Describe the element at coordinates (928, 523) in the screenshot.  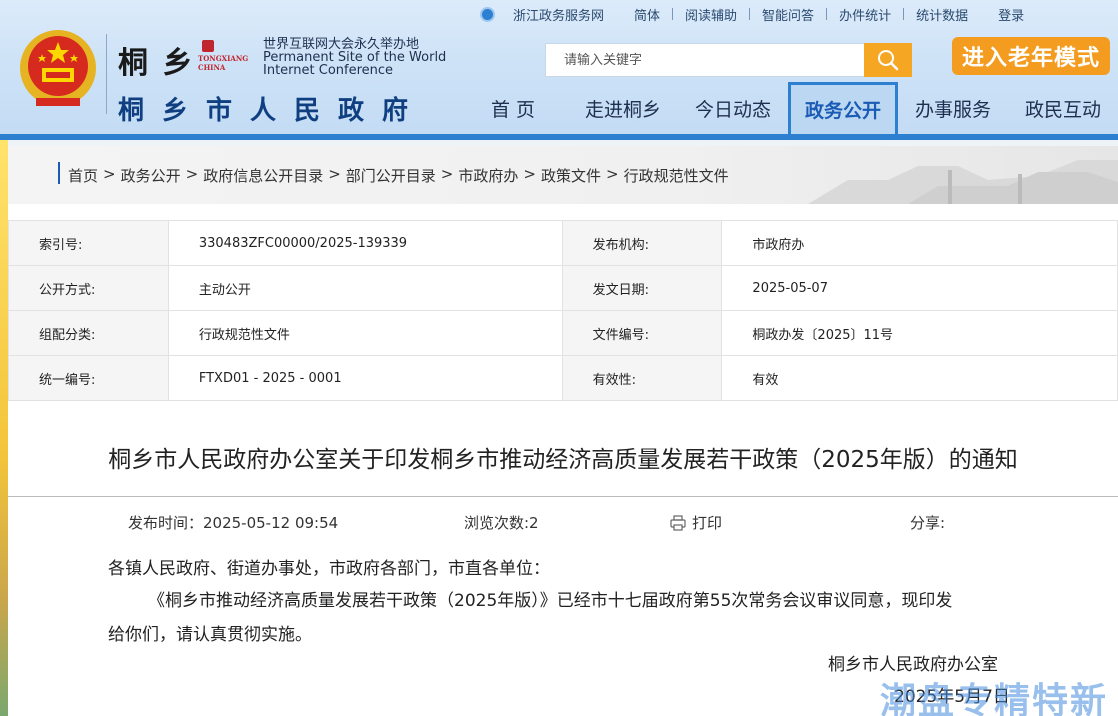
I see `share-label: 分享:` at that location.